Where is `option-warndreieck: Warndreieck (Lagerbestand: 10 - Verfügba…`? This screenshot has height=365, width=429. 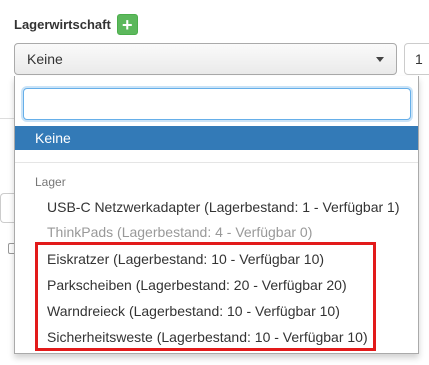
option-warndreieck: Warndreieck (Lagerbestand: 10 - Verfügba… is located at coordinates (193, 311).